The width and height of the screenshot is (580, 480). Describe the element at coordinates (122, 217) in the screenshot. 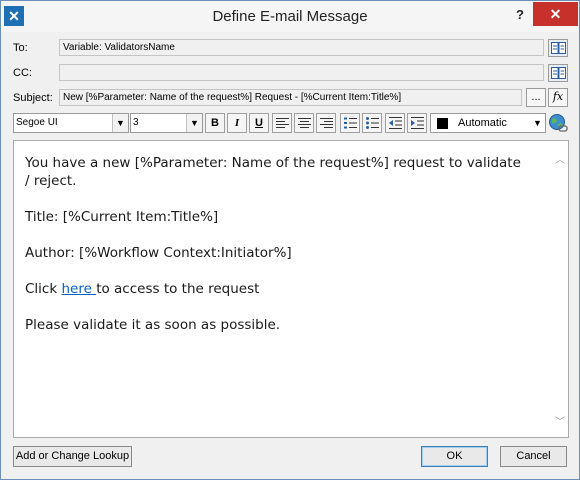

I see `body-line-title: Title: [%Current Item:Title%]` at that location.